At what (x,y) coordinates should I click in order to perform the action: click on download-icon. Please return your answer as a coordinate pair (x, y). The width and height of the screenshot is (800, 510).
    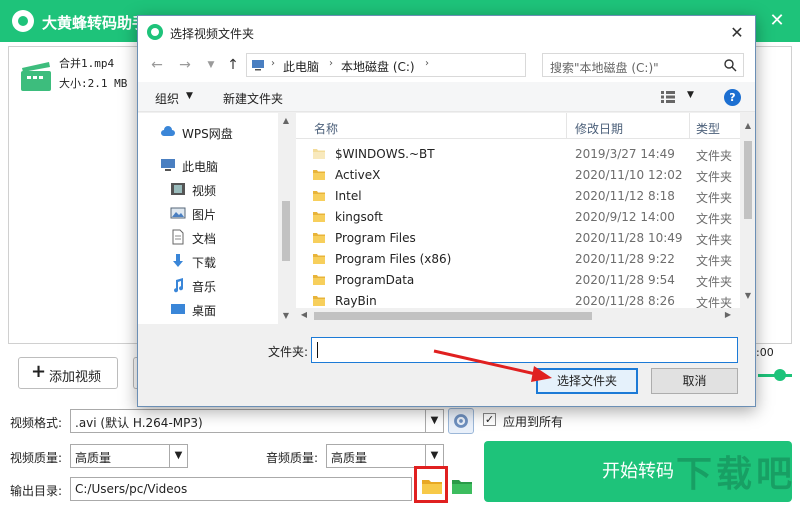
    Looking at the image, I should click on (178, 260).